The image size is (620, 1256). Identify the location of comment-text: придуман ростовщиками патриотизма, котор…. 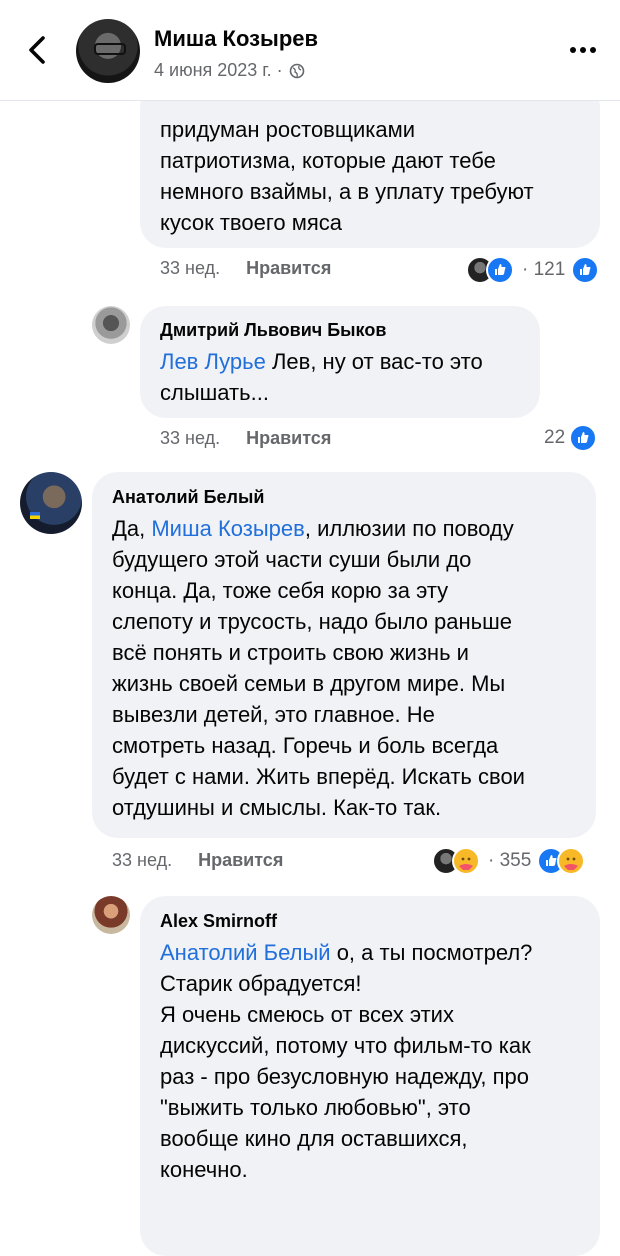
(347, 176).